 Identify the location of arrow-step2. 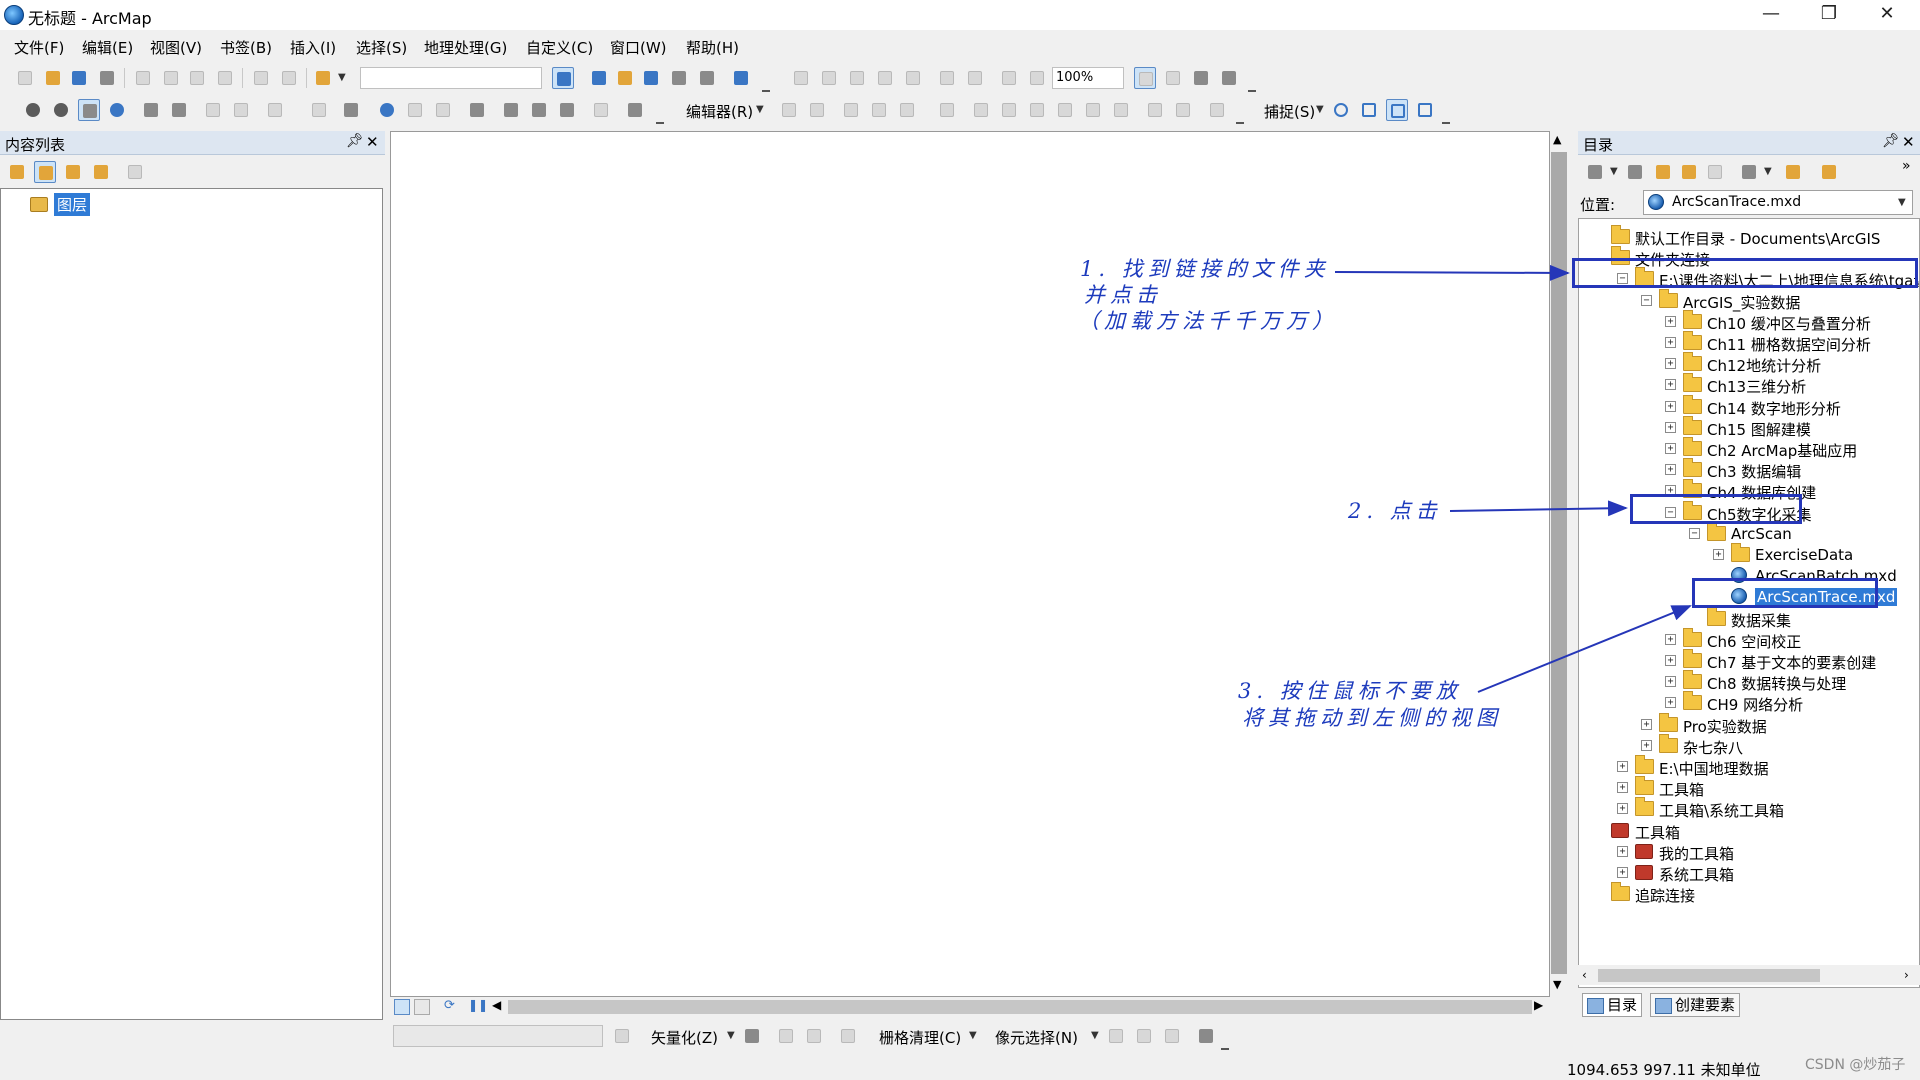
(1538, 508).